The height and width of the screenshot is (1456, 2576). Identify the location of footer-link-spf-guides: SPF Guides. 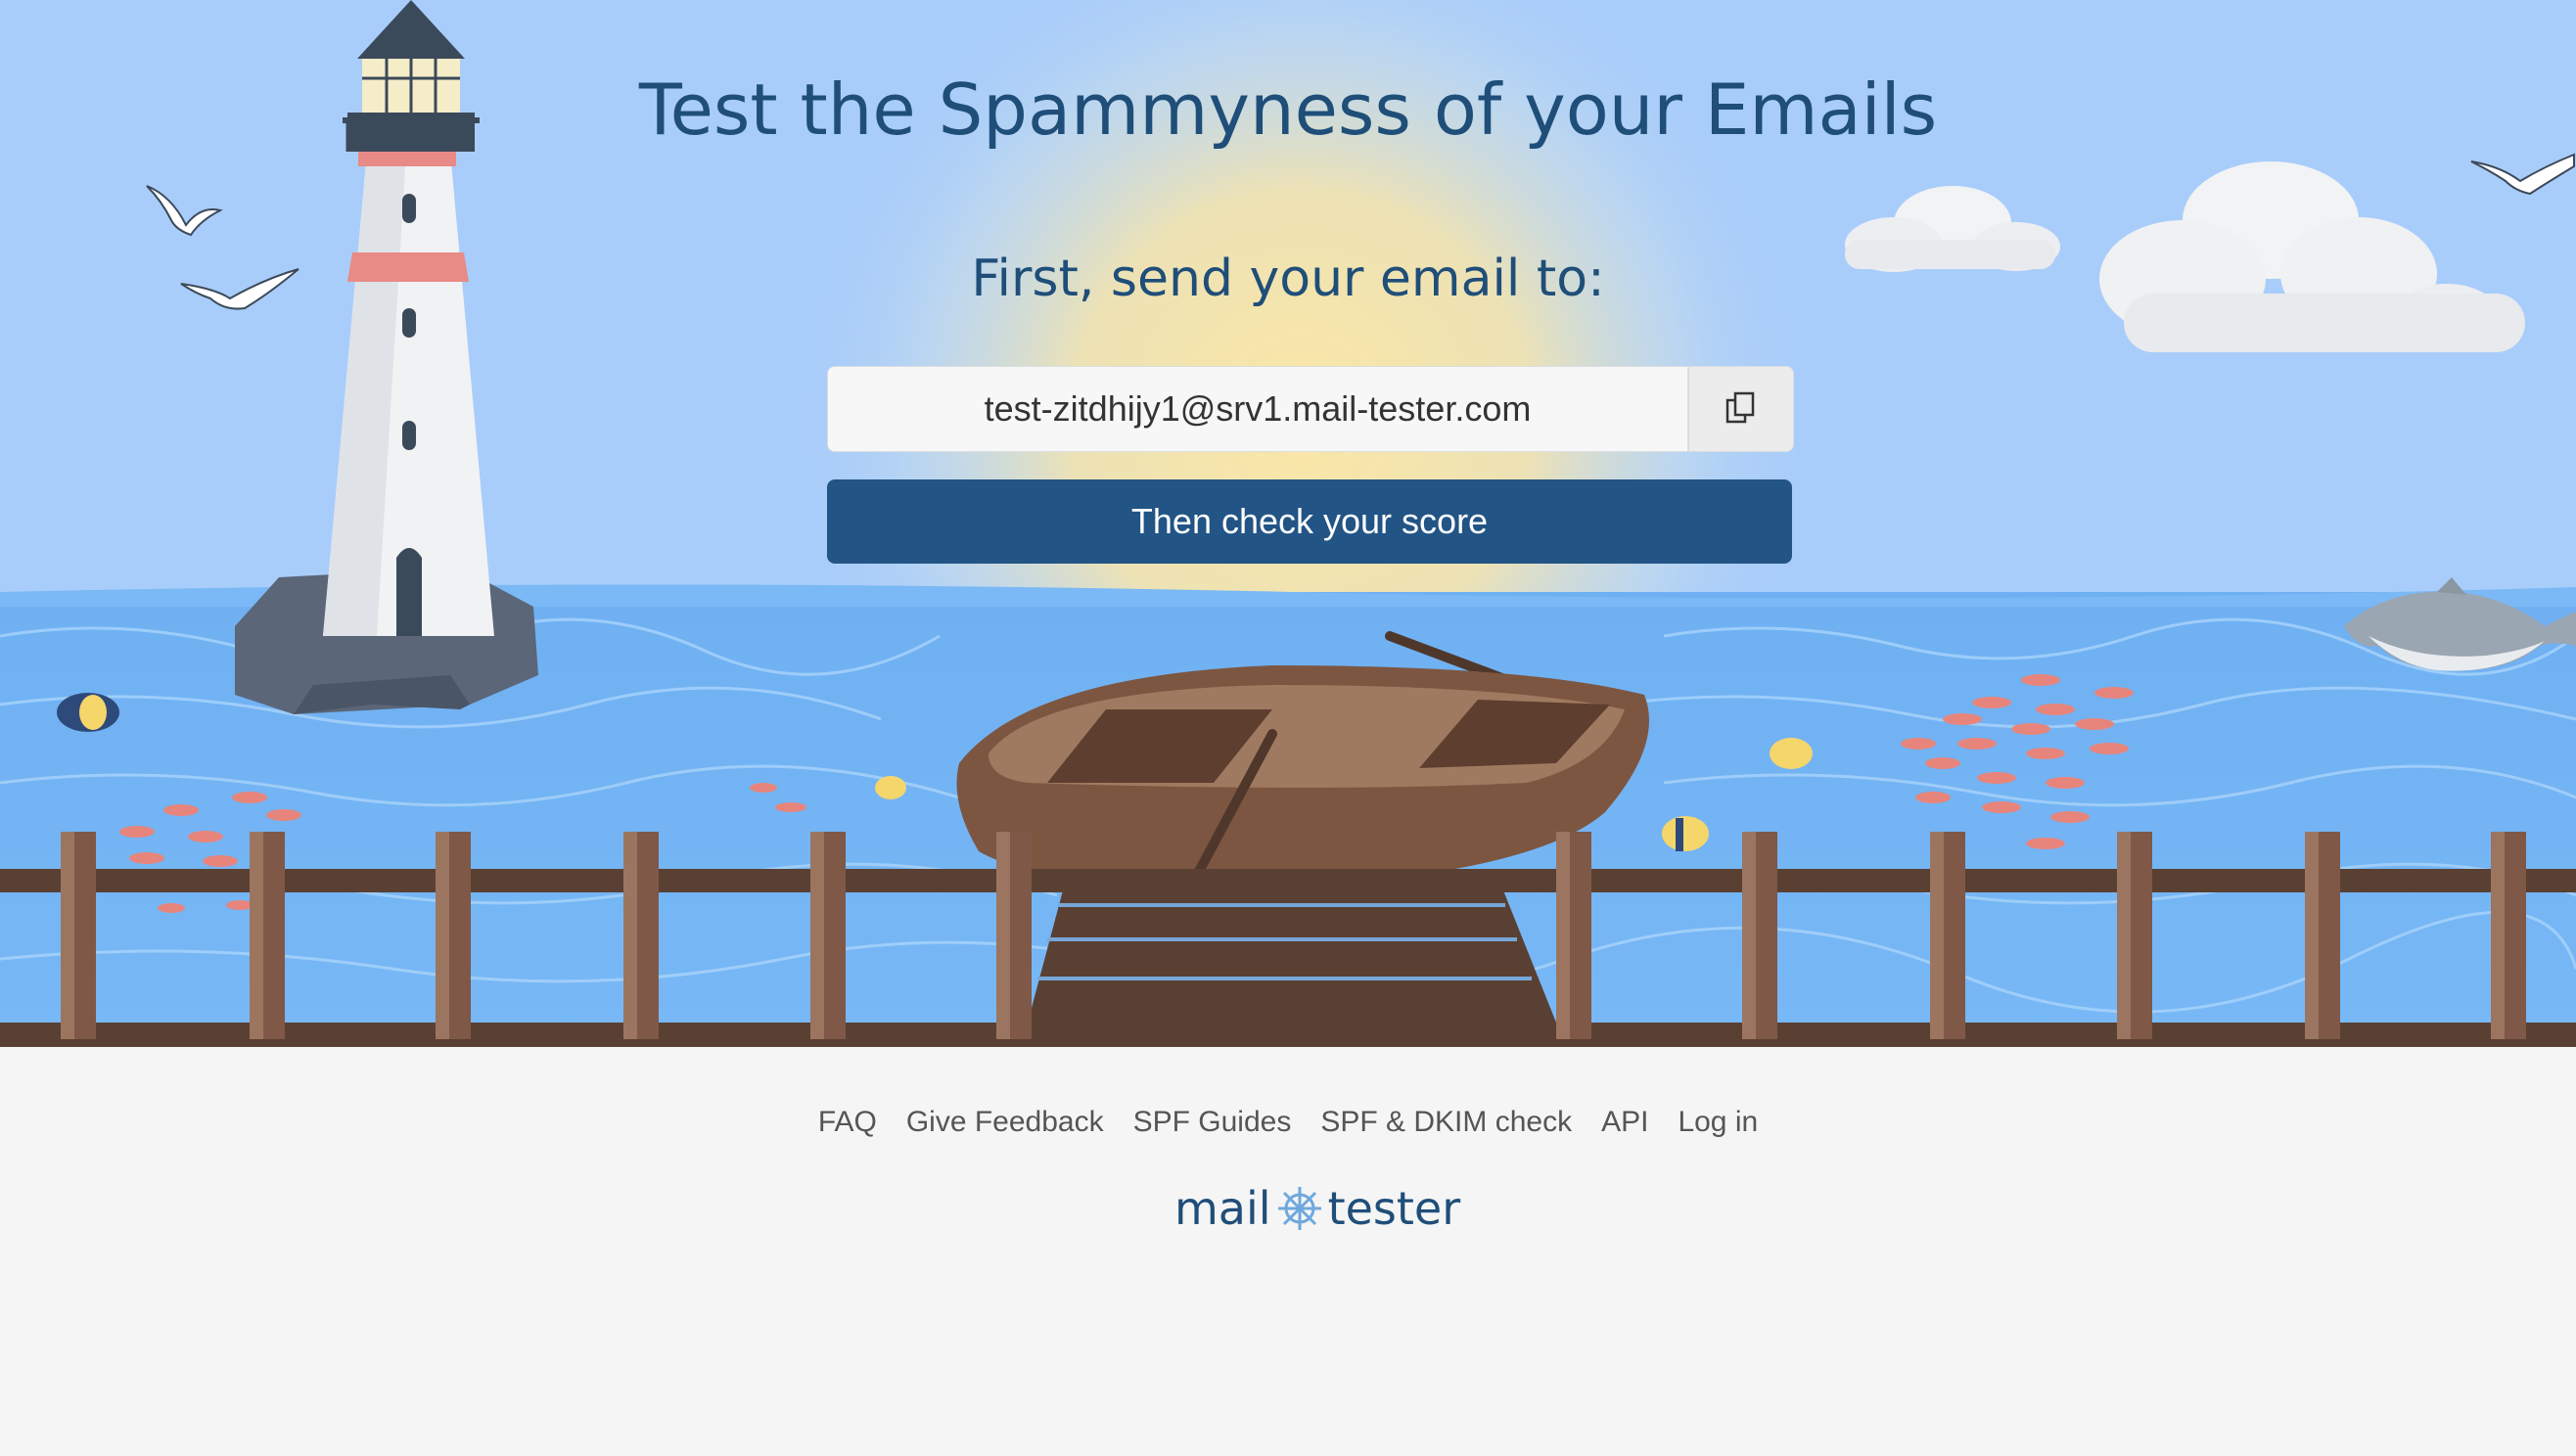
(1212, 1122).